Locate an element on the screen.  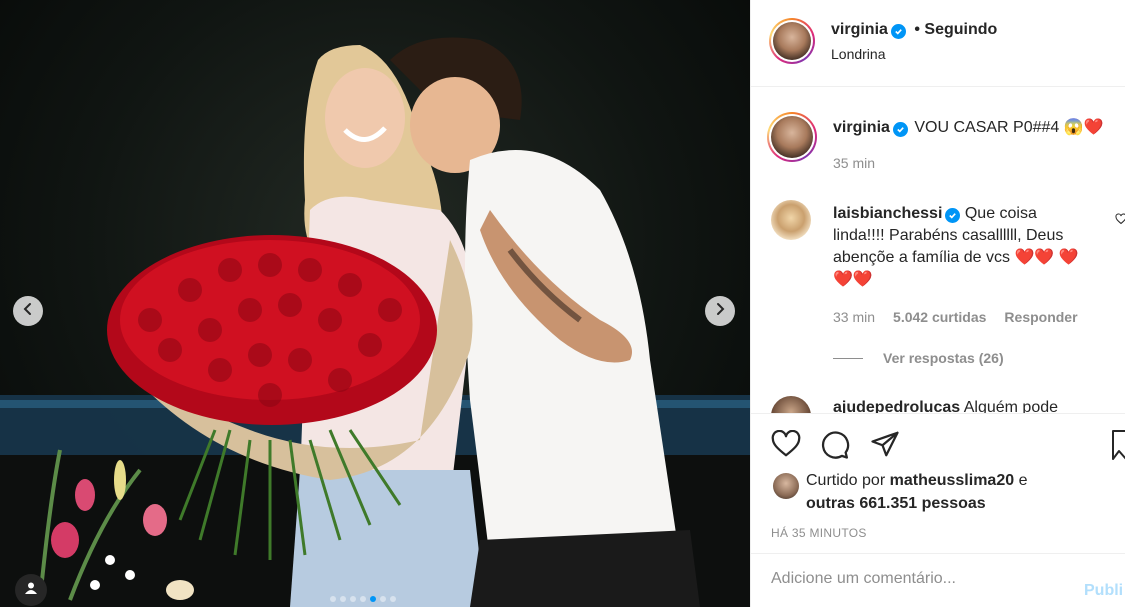
caption-emojis: 😱❤️ is located at coordinates (1083, 127).